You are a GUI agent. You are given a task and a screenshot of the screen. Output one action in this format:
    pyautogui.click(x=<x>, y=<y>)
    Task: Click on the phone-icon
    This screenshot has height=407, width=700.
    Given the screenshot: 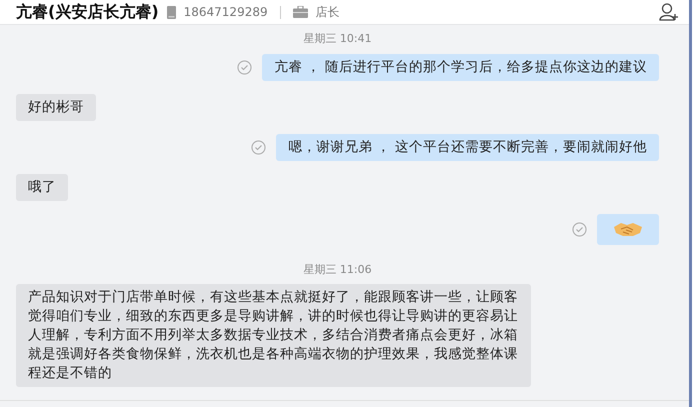 What is the action you would take?
    pyautogui.click(x=171, y=12)
    